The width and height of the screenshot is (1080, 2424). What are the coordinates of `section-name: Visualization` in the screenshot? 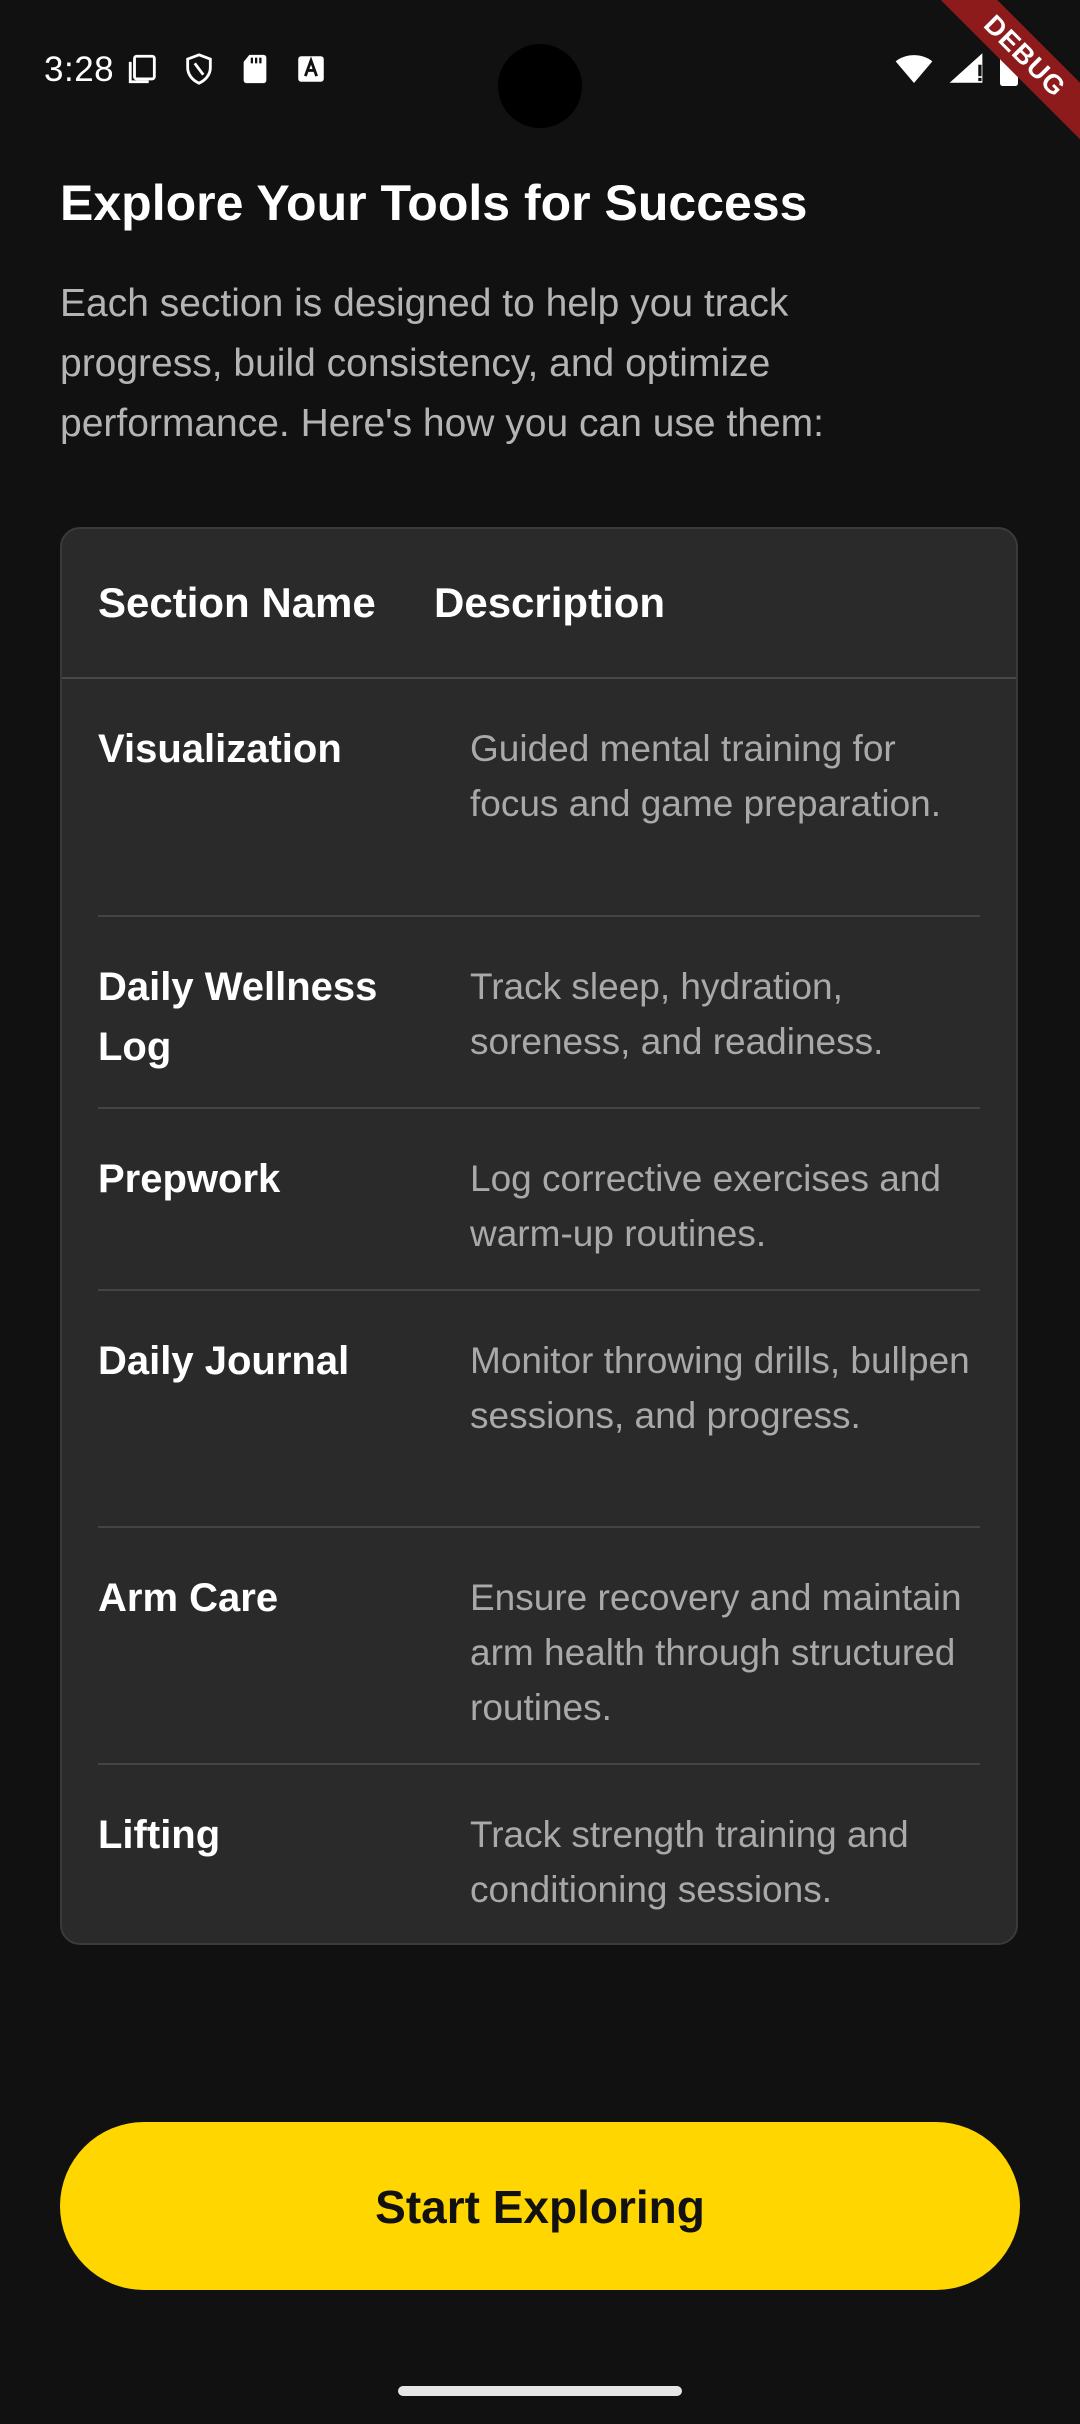 It's located at (220, 749).